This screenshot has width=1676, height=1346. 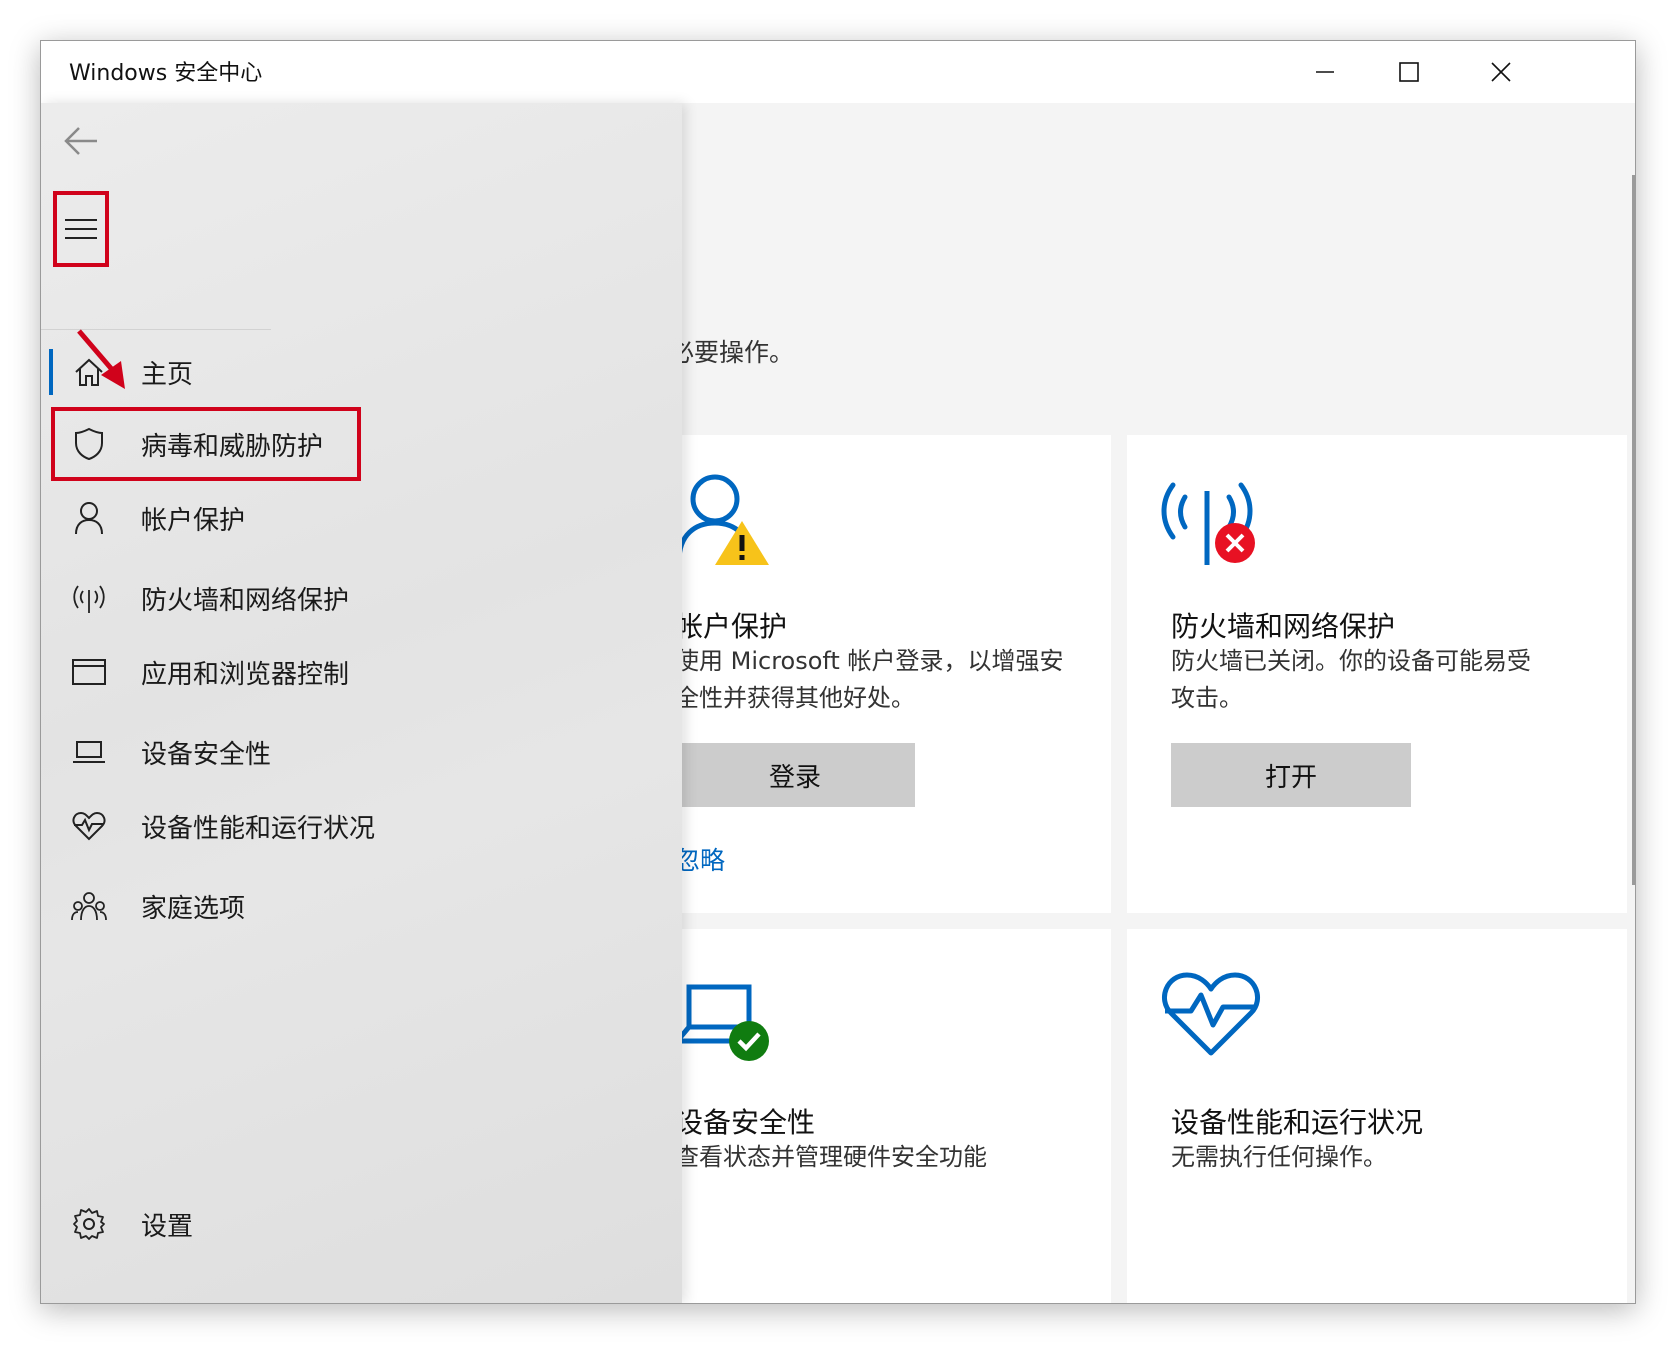 I want to click on minimize-button, so click(x=1325, y=72).